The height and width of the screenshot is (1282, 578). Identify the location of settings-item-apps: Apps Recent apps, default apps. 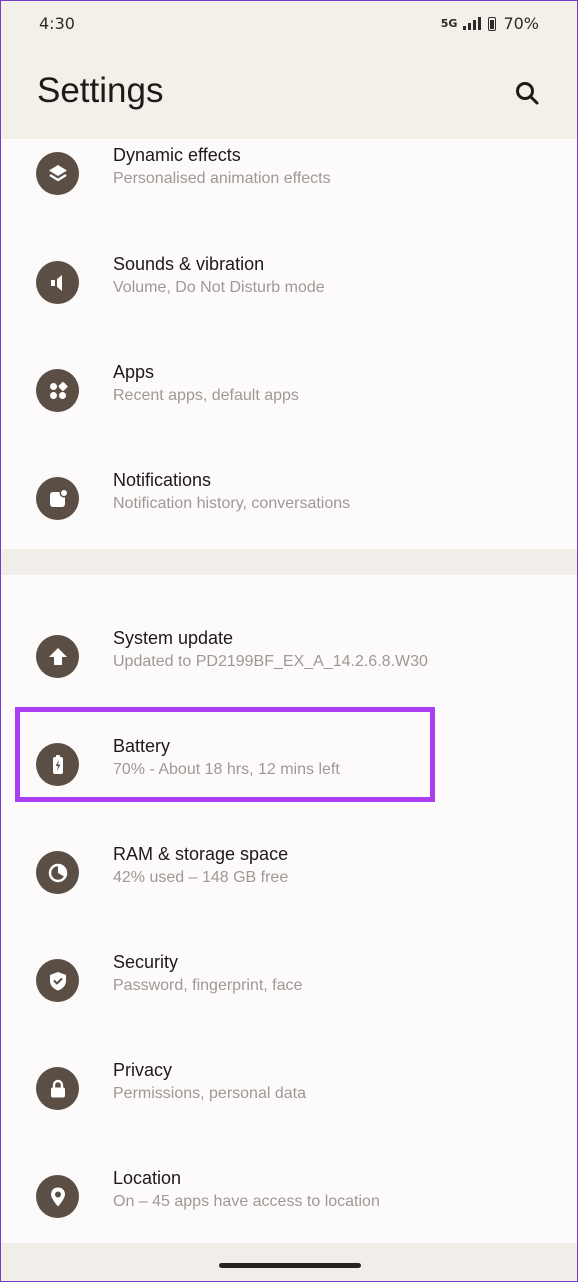
(289, 391).